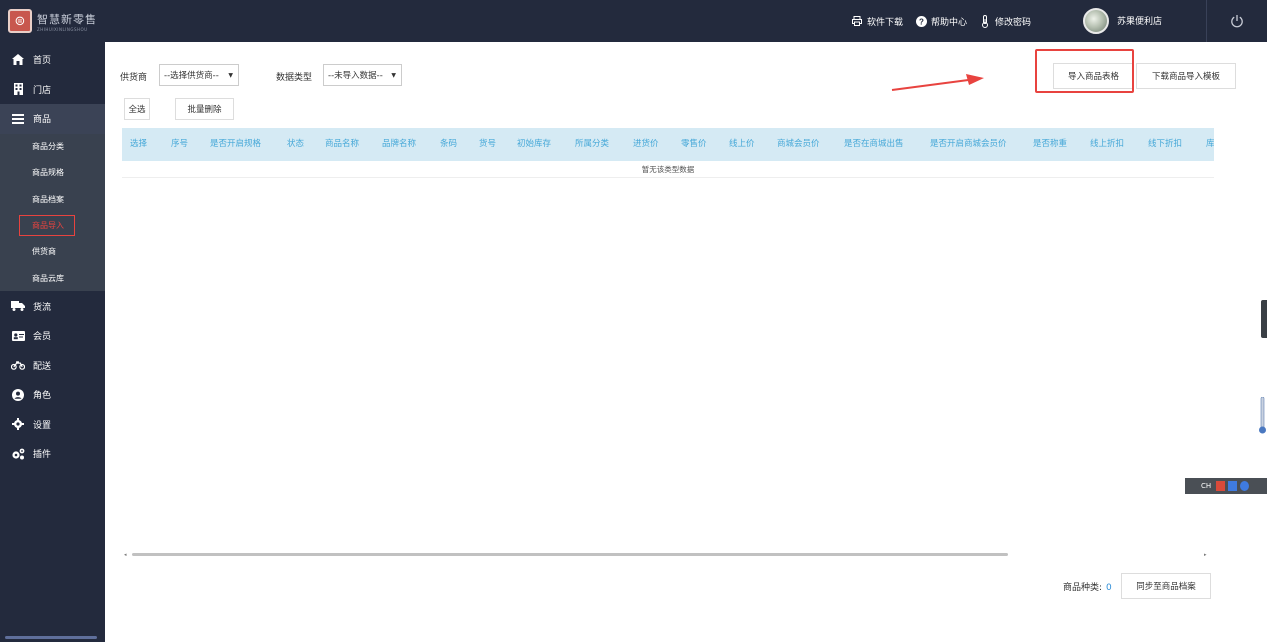 This screenshot has height=642, width=1267. What do you see at coordinates (1096, 21) in the screenshot?
I see `avatar` at bounding box center [1096, 21].